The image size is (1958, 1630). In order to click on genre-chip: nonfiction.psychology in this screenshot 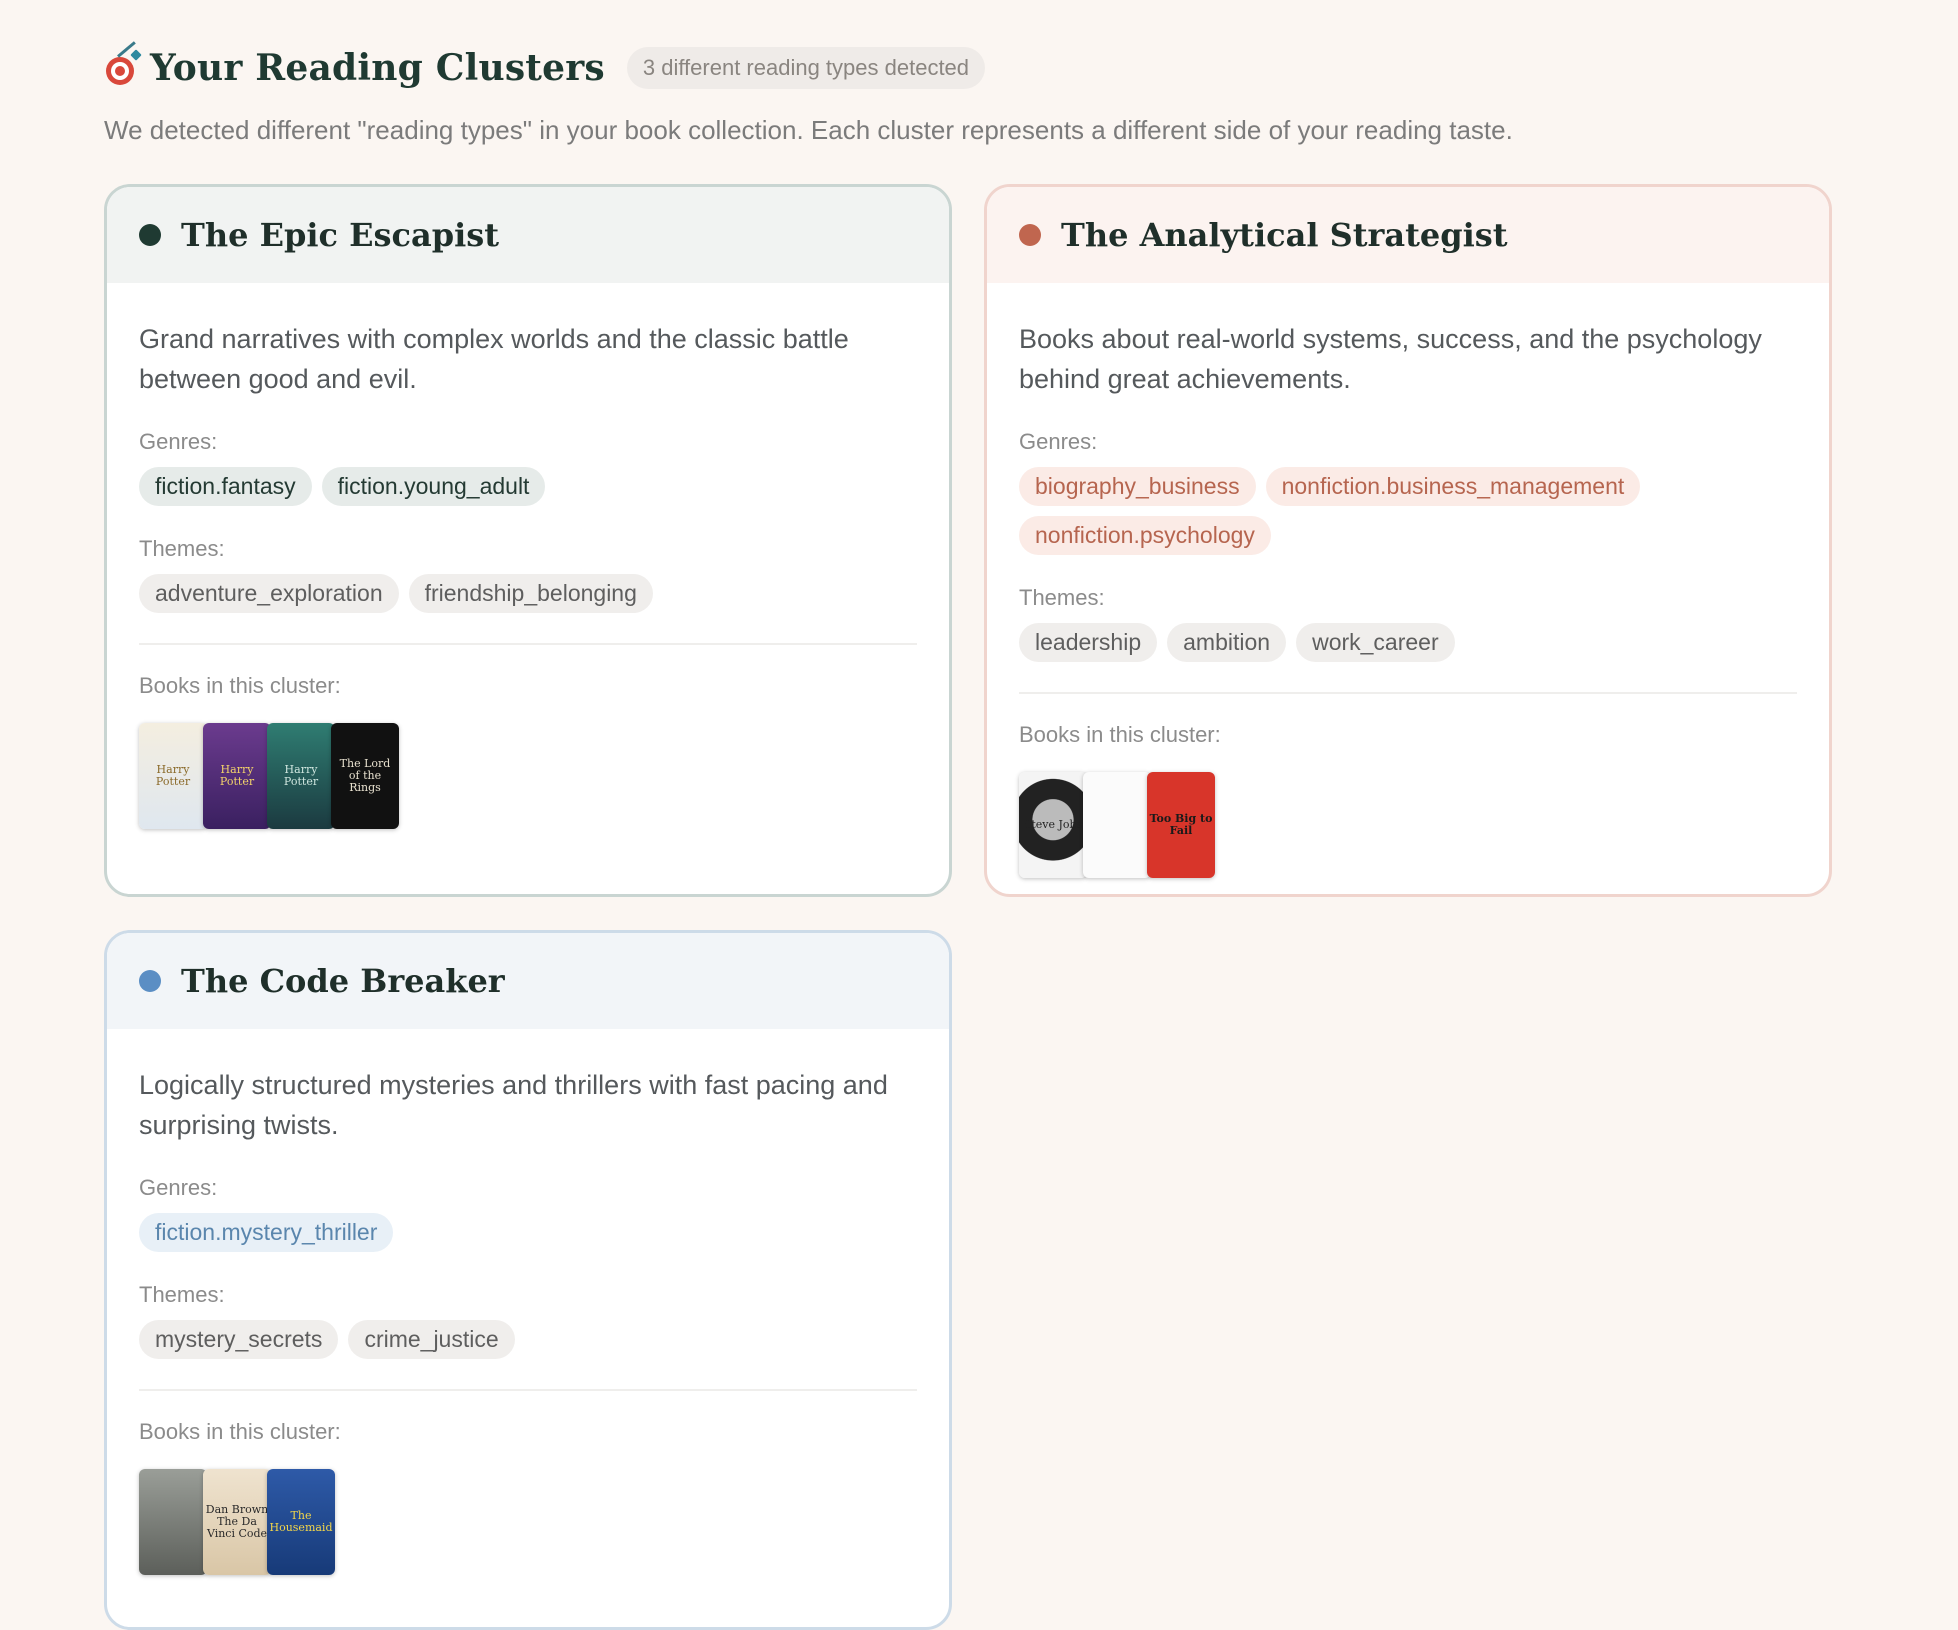, I will do `click(1145, 535)`.